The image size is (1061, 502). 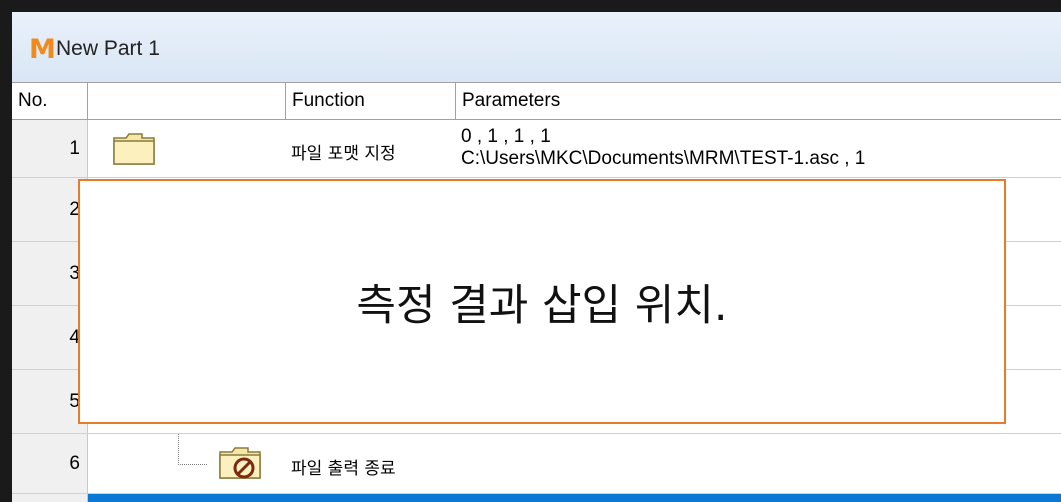 What do you see at coordinates (536, 47) in the screenshot?
I see `title-bar: M New Part 1` at bounding box center [536, 47].